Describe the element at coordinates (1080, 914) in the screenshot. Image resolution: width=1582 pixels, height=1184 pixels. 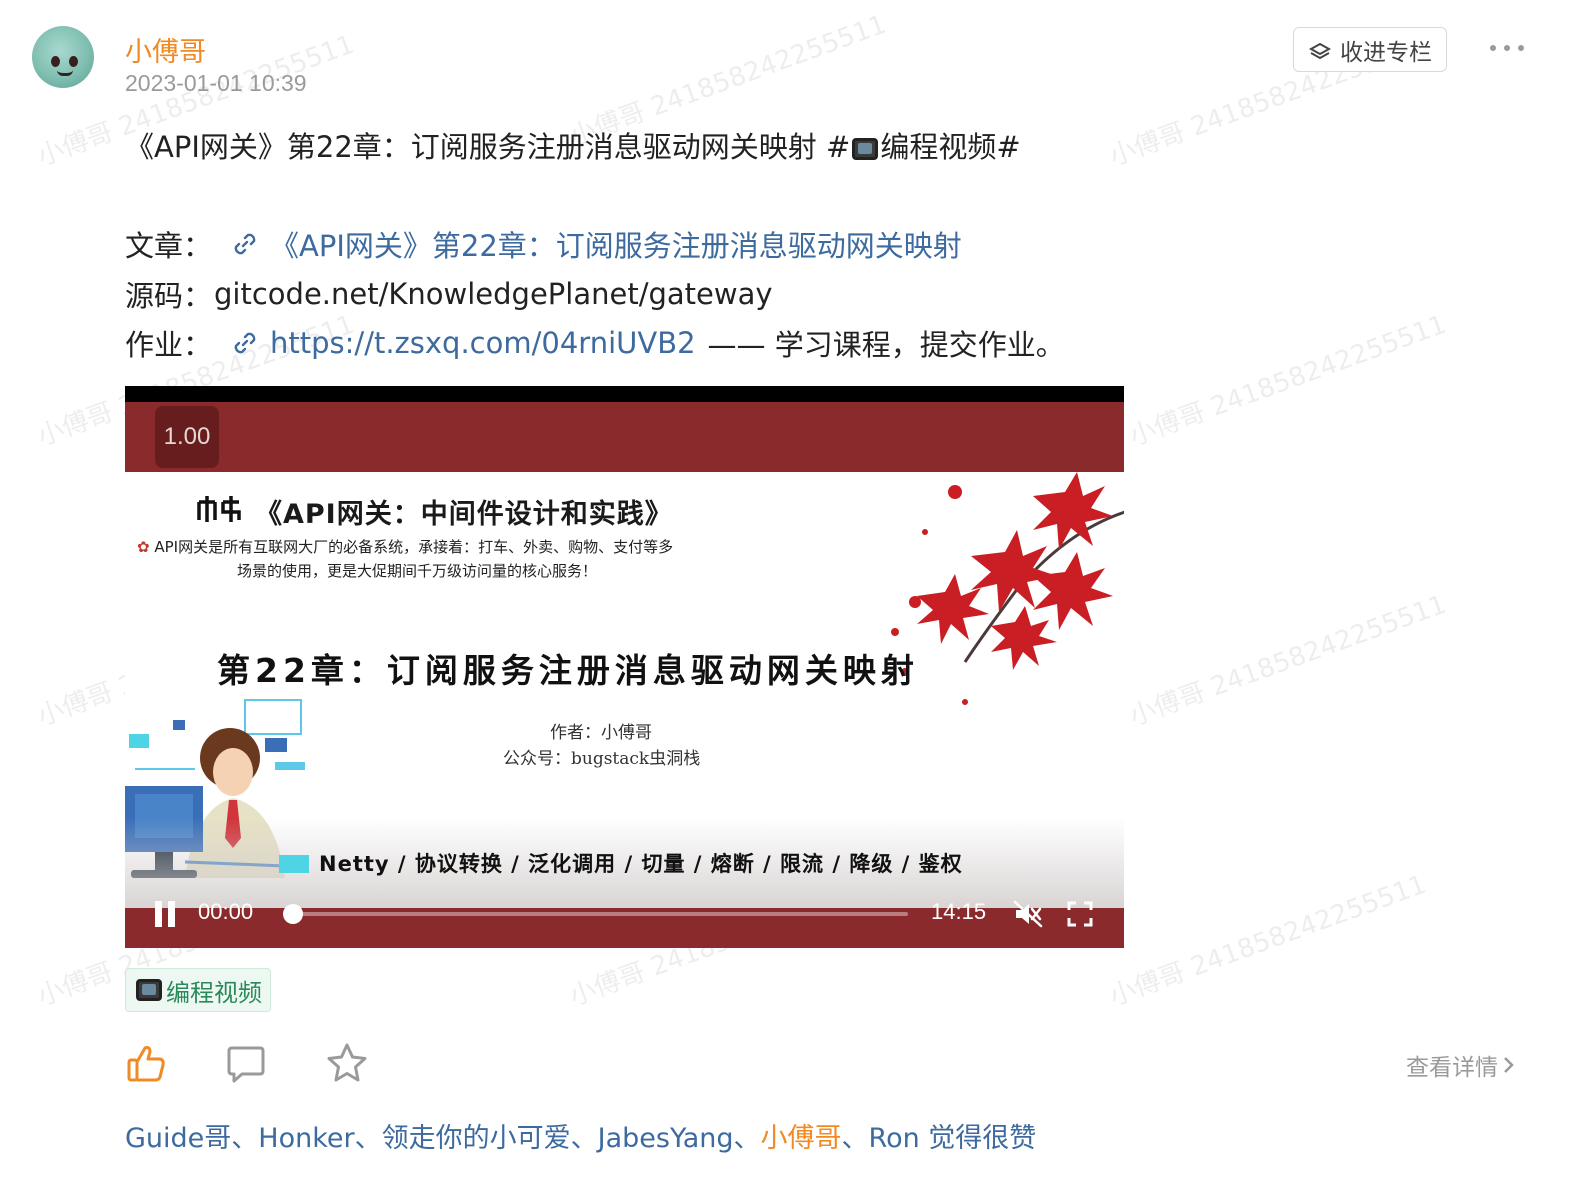
I see `fullscreen-icon` at that location.